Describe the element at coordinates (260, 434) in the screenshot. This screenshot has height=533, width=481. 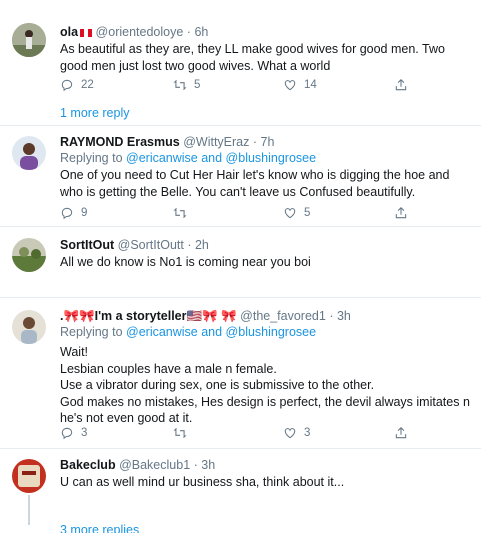
I see `tweet-actions: 3 3` at that location.